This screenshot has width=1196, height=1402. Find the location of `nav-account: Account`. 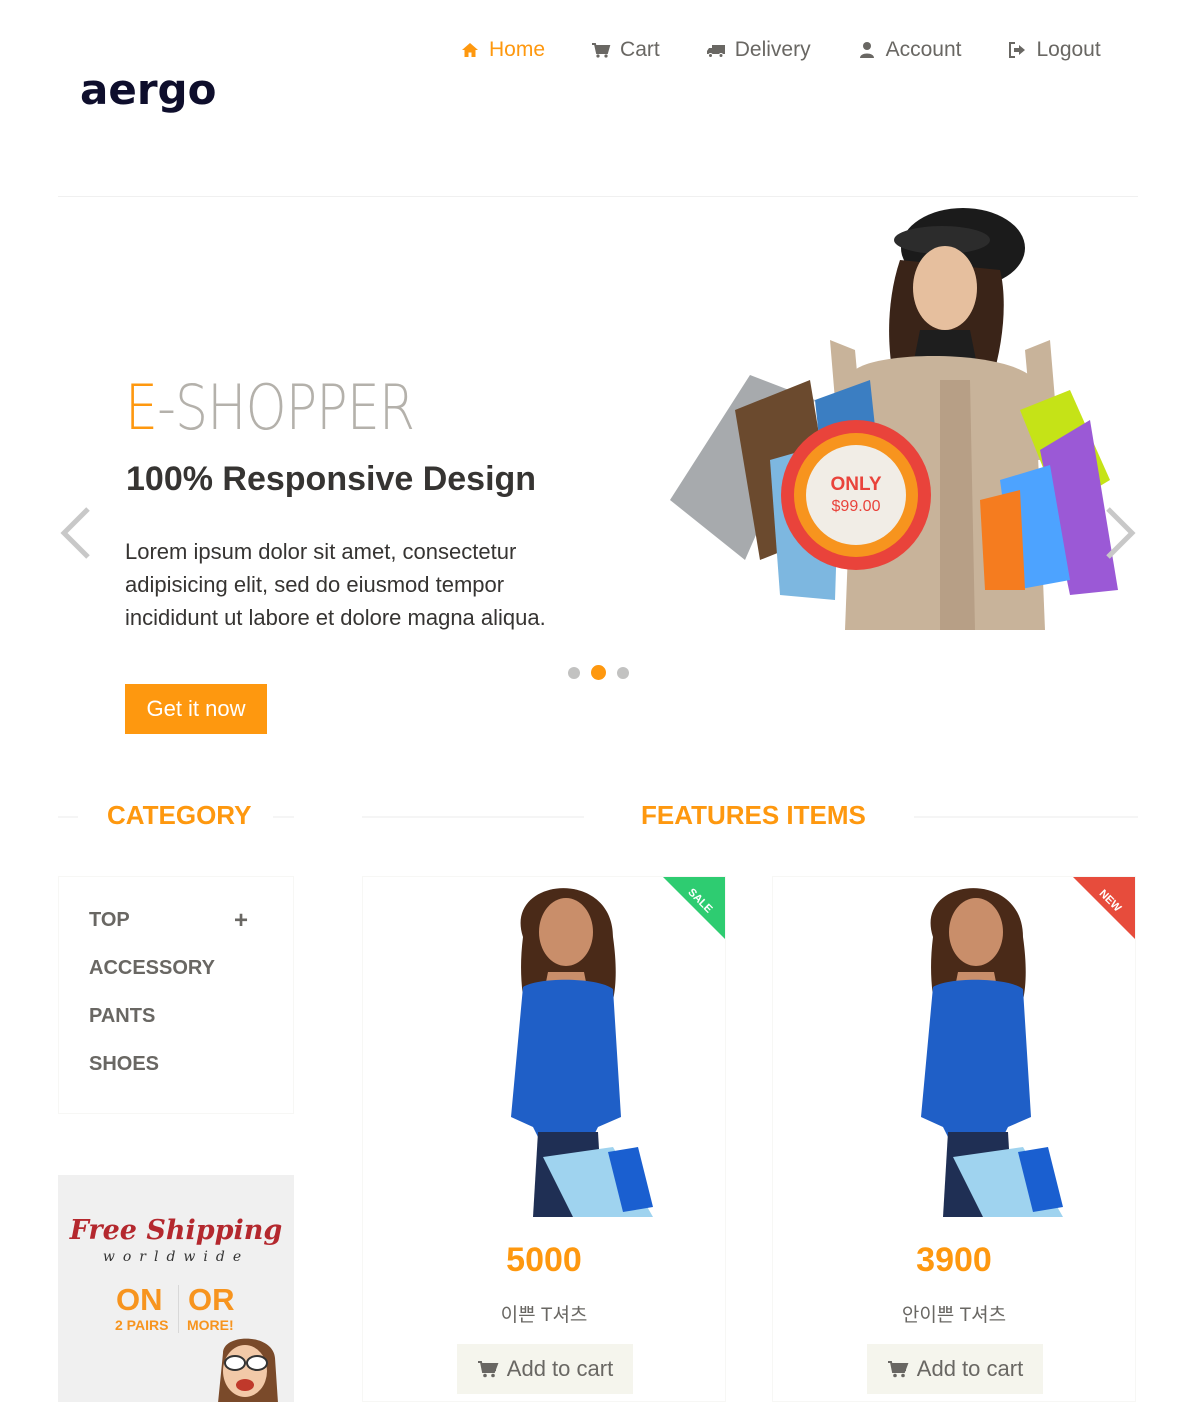

nav-account: Account is located at coordinates (909, 50).